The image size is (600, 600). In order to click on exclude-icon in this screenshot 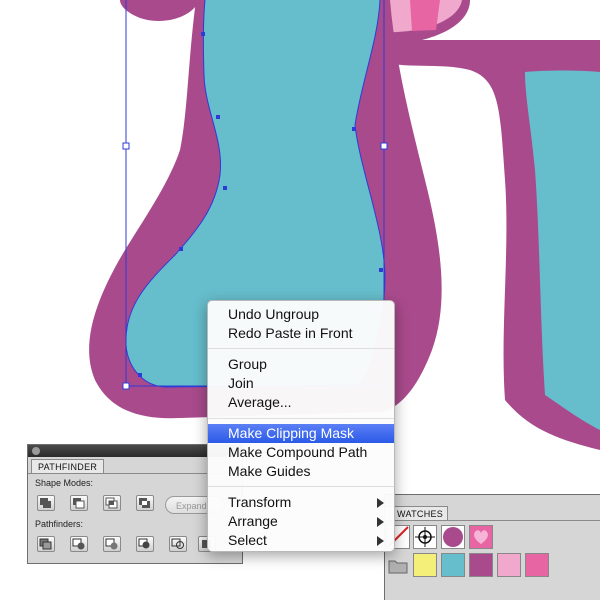, I will do `click(144, 503)`.